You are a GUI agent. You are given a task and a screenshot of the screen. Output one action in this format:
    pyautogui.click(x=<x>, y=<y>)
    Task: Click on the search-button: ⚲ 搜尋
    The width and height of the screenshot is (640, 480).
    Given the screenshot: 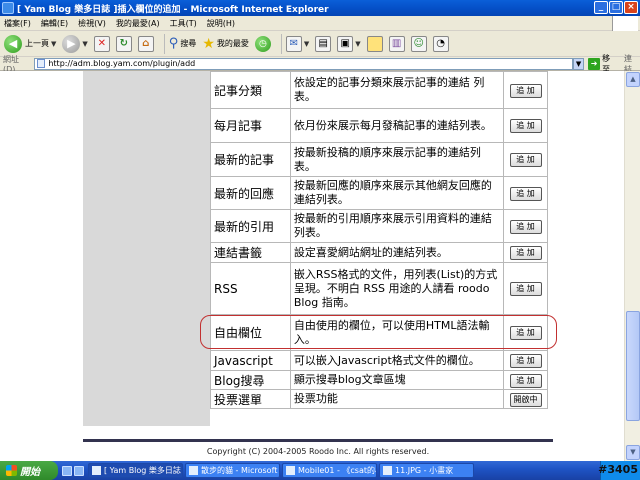 What is the action you would take?
    pyautogui.click(x=183, y=43)
    